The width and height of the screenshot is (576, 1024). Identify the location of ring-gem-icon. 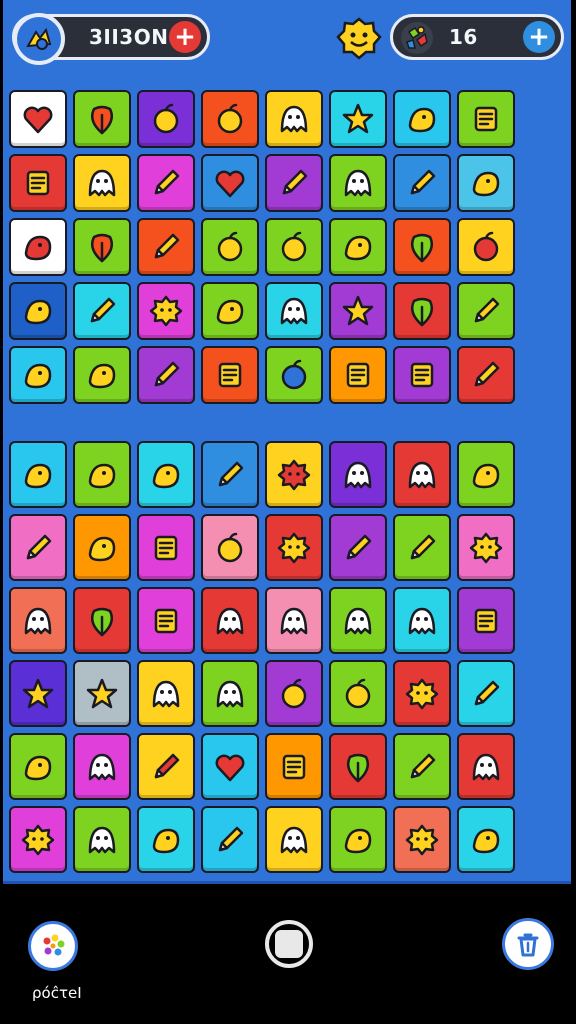
(166, 118).